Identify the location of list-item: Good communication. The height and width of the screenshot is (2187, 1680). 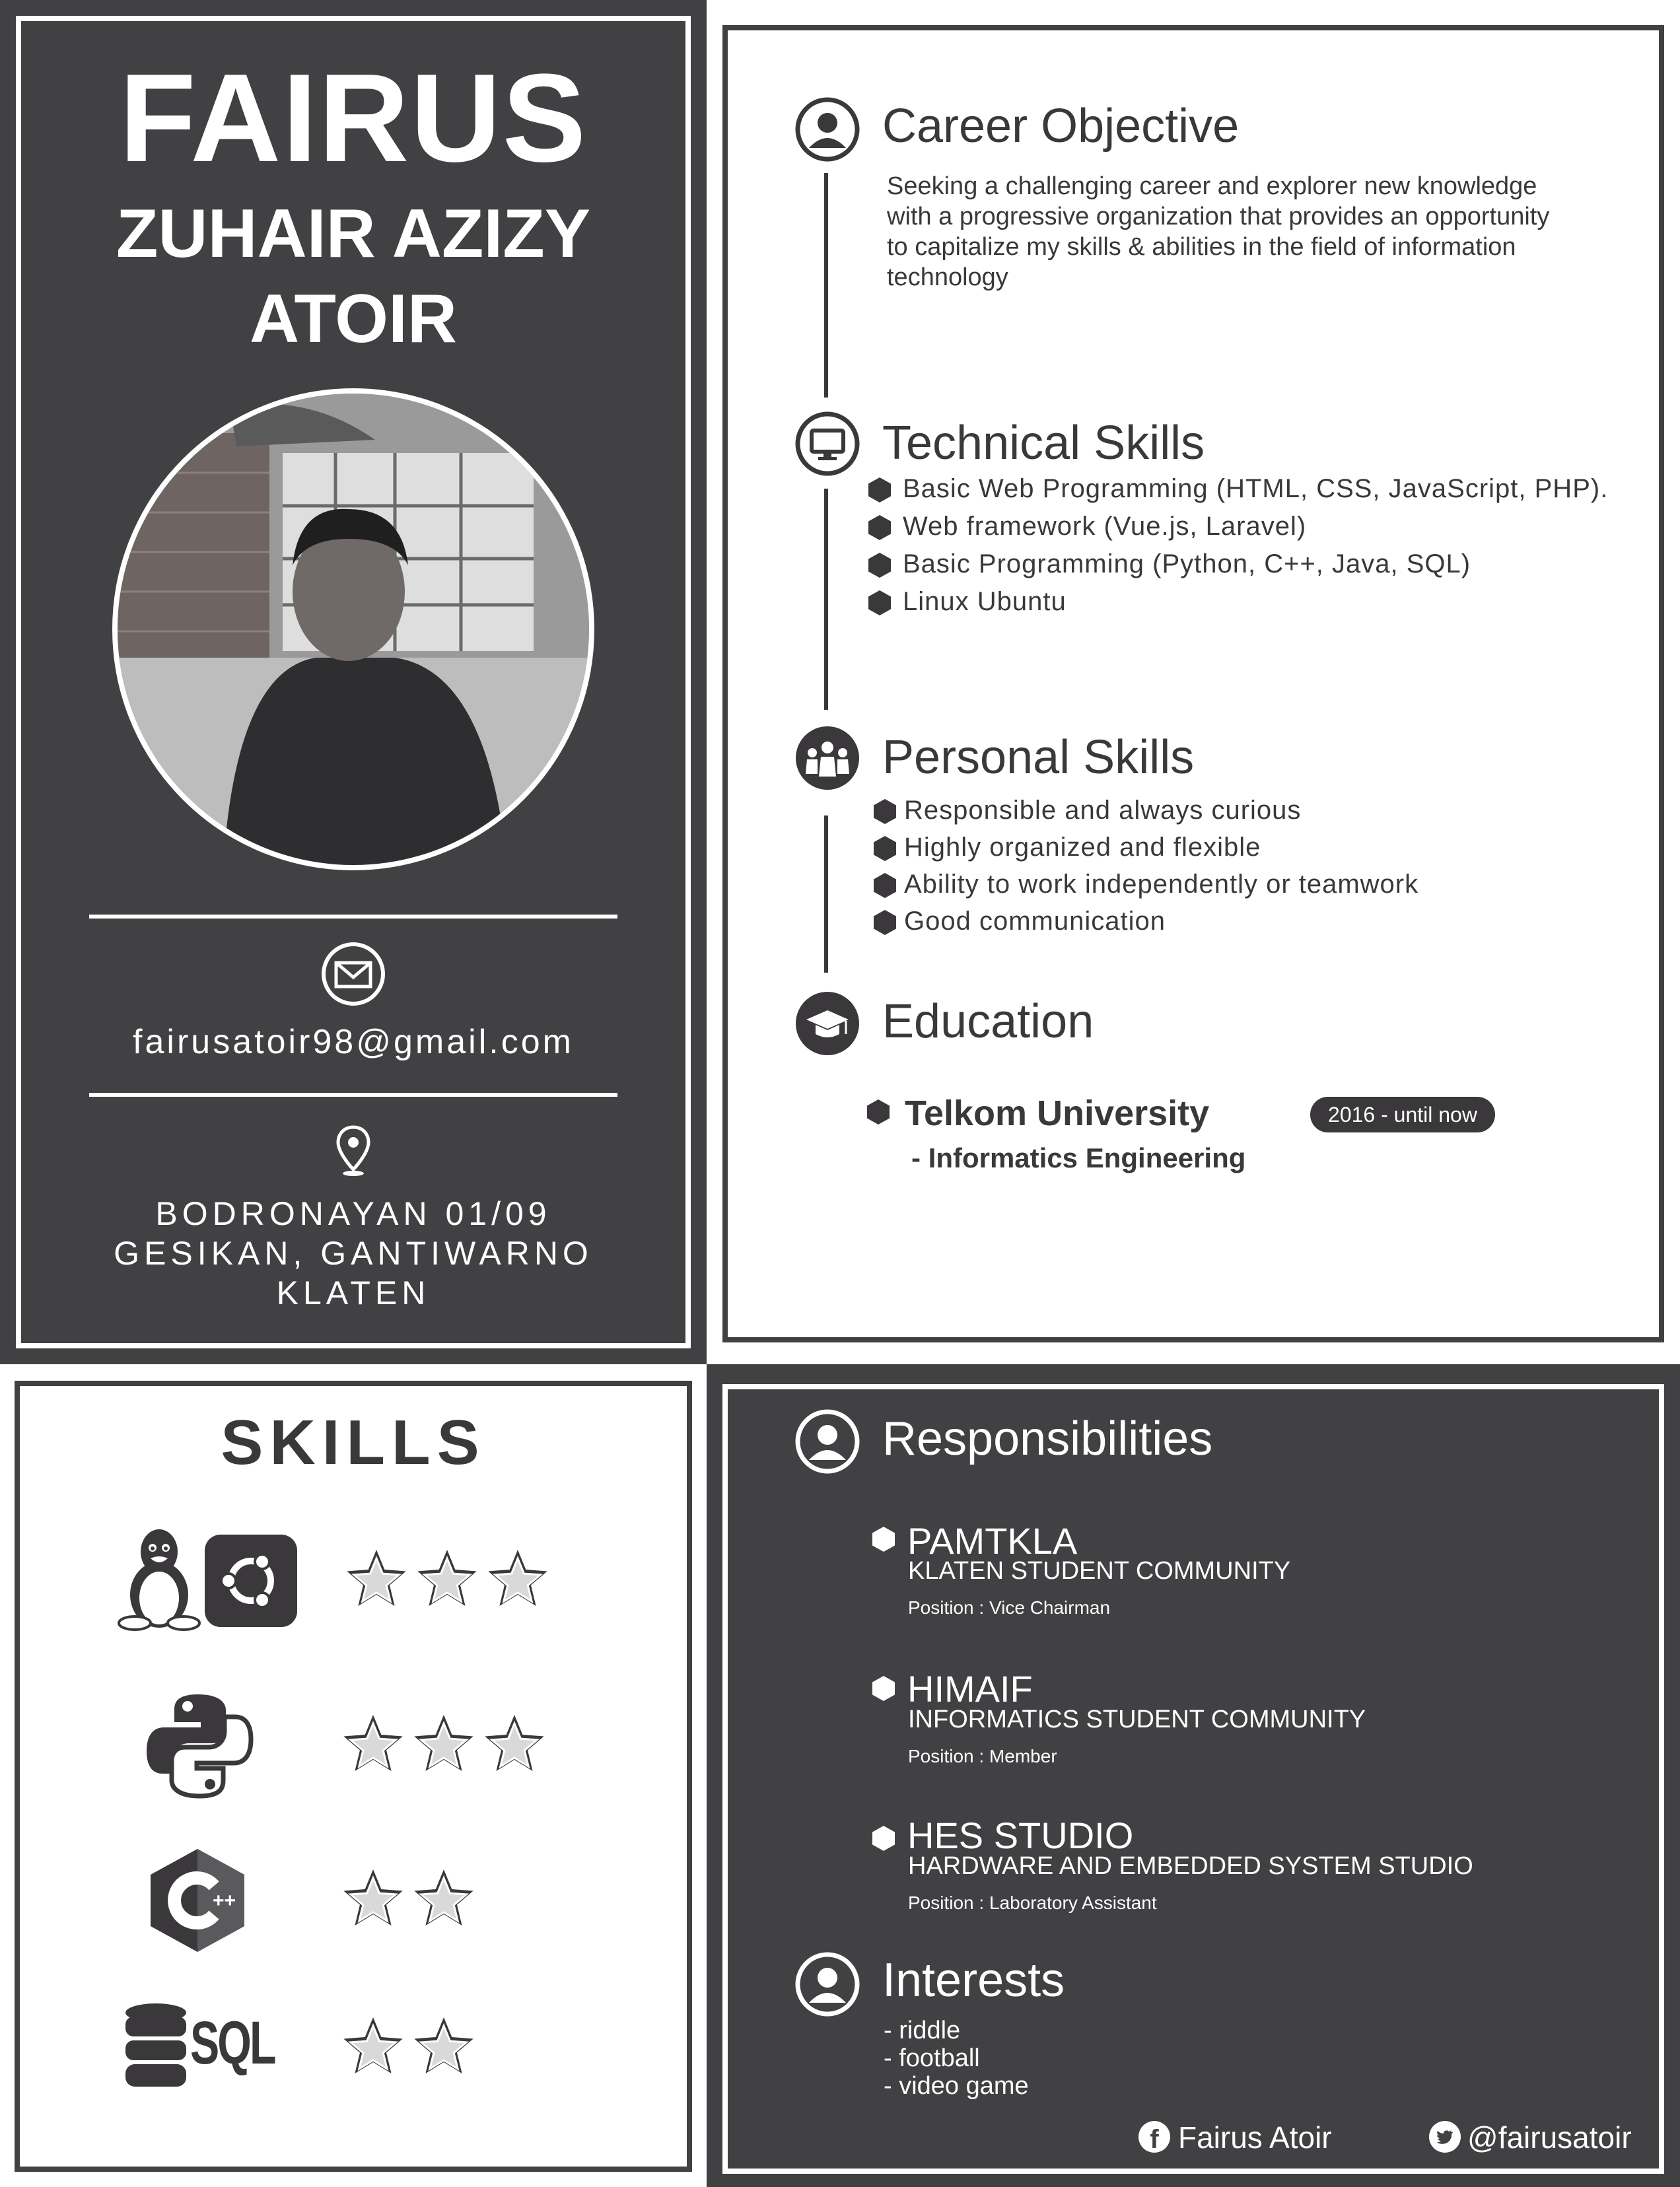
(1146, 921).